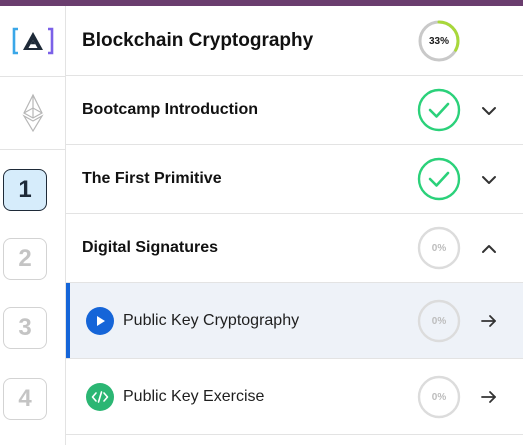 Image resolution: width=523 pixels, height=445 pixels. I want to click on section-bootcamp-introduction: Bootcamp Introduction, so click(294, 110).